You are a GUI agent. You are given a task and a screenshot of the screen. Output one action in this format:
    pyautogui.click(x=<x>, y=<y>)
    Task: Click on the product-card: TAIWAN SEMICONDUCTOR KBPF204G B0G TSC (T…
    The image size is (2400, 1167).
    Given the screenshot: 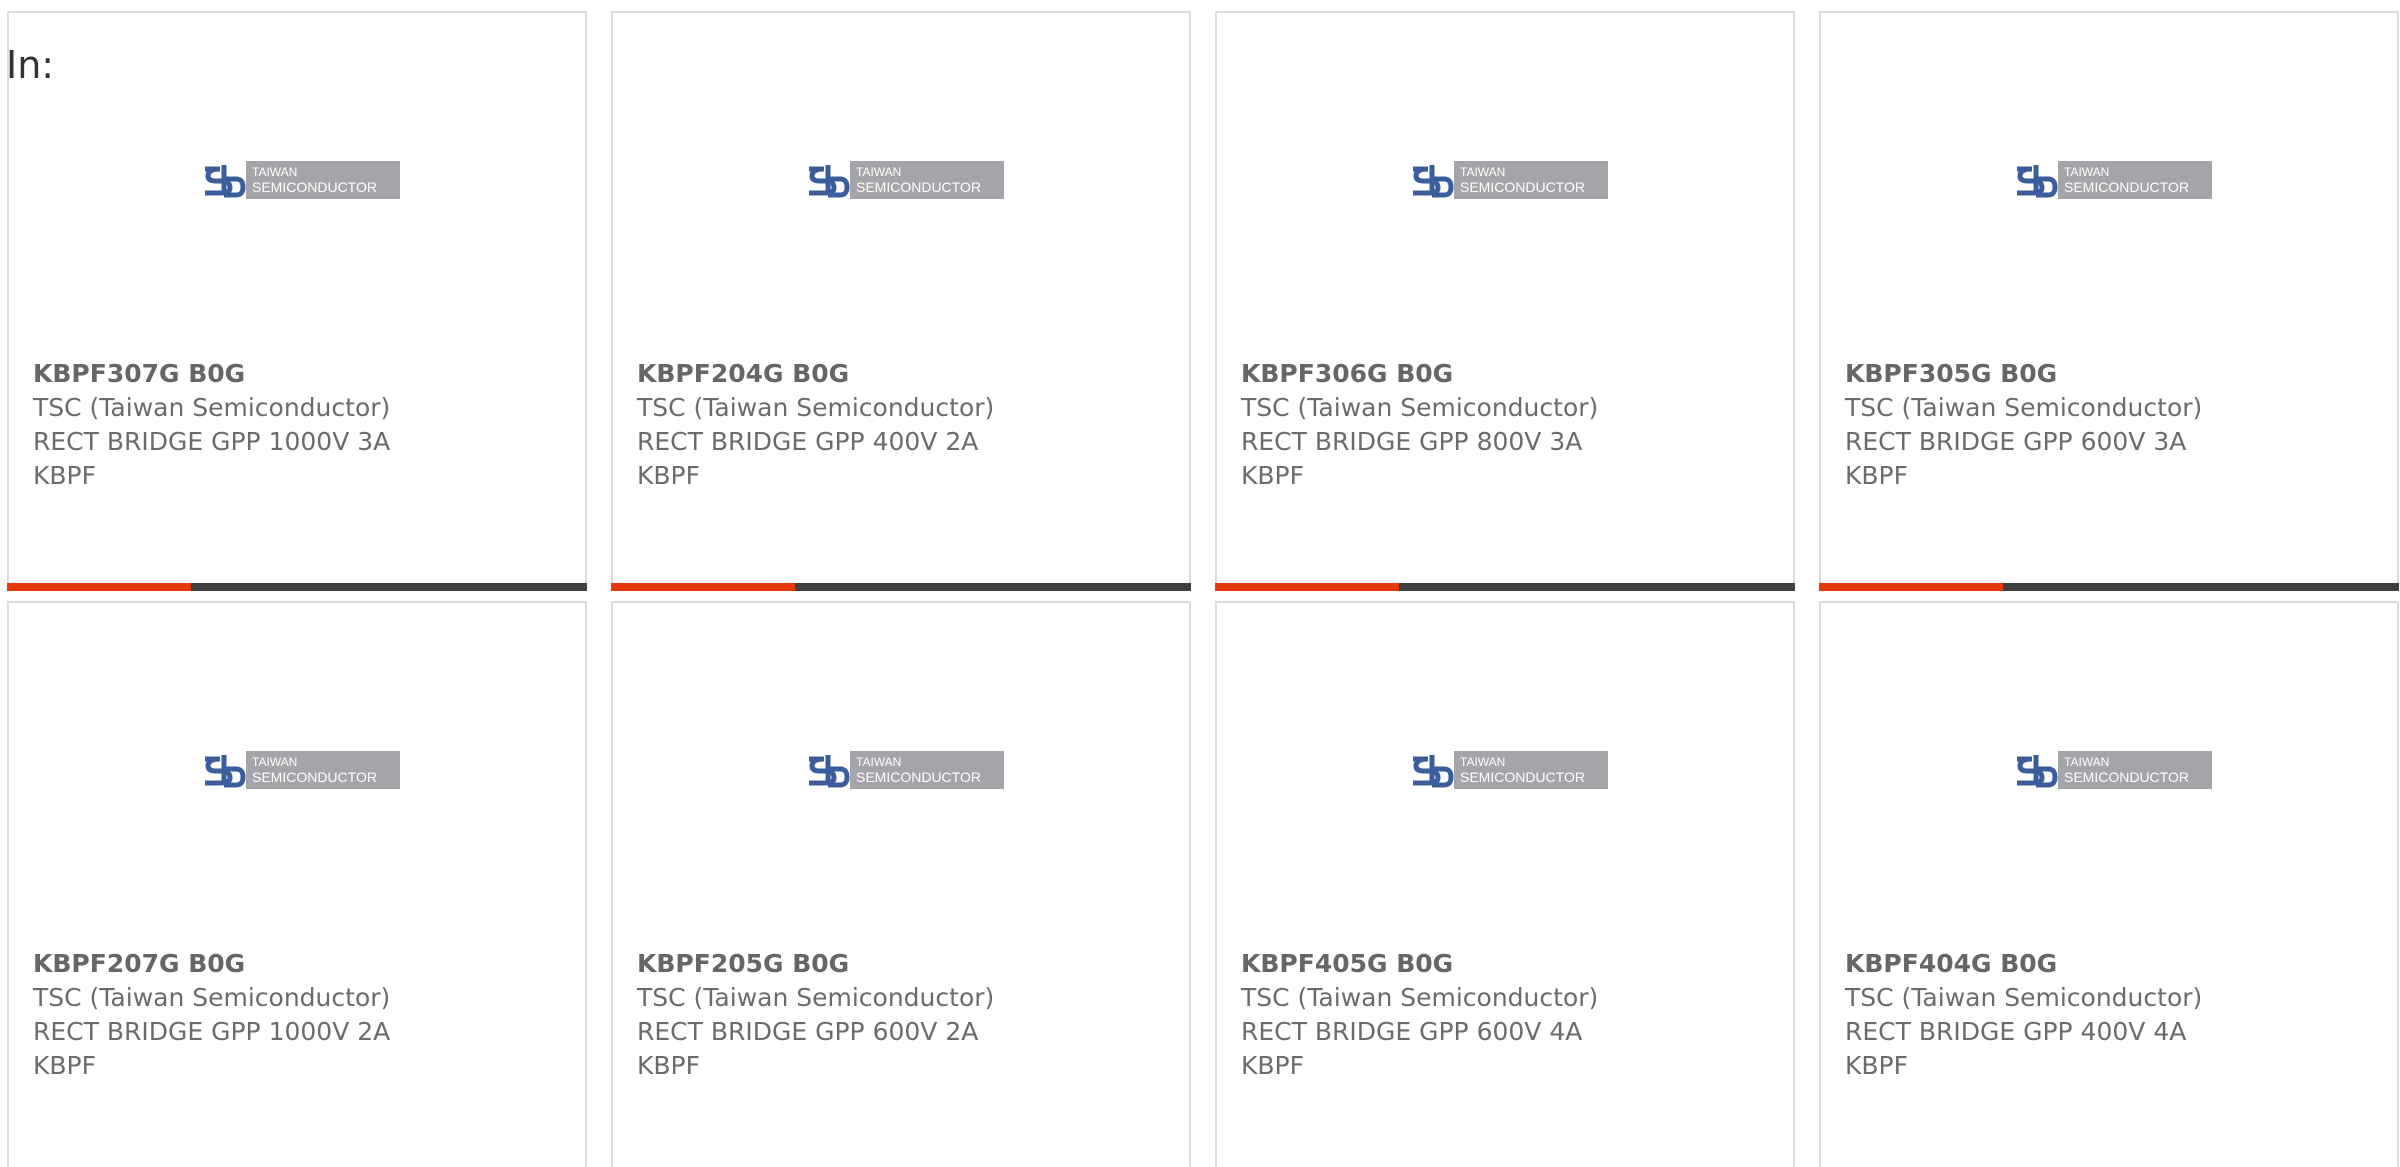 What is the action you would take?
    pyautogui.click(x=901, y=301)
    